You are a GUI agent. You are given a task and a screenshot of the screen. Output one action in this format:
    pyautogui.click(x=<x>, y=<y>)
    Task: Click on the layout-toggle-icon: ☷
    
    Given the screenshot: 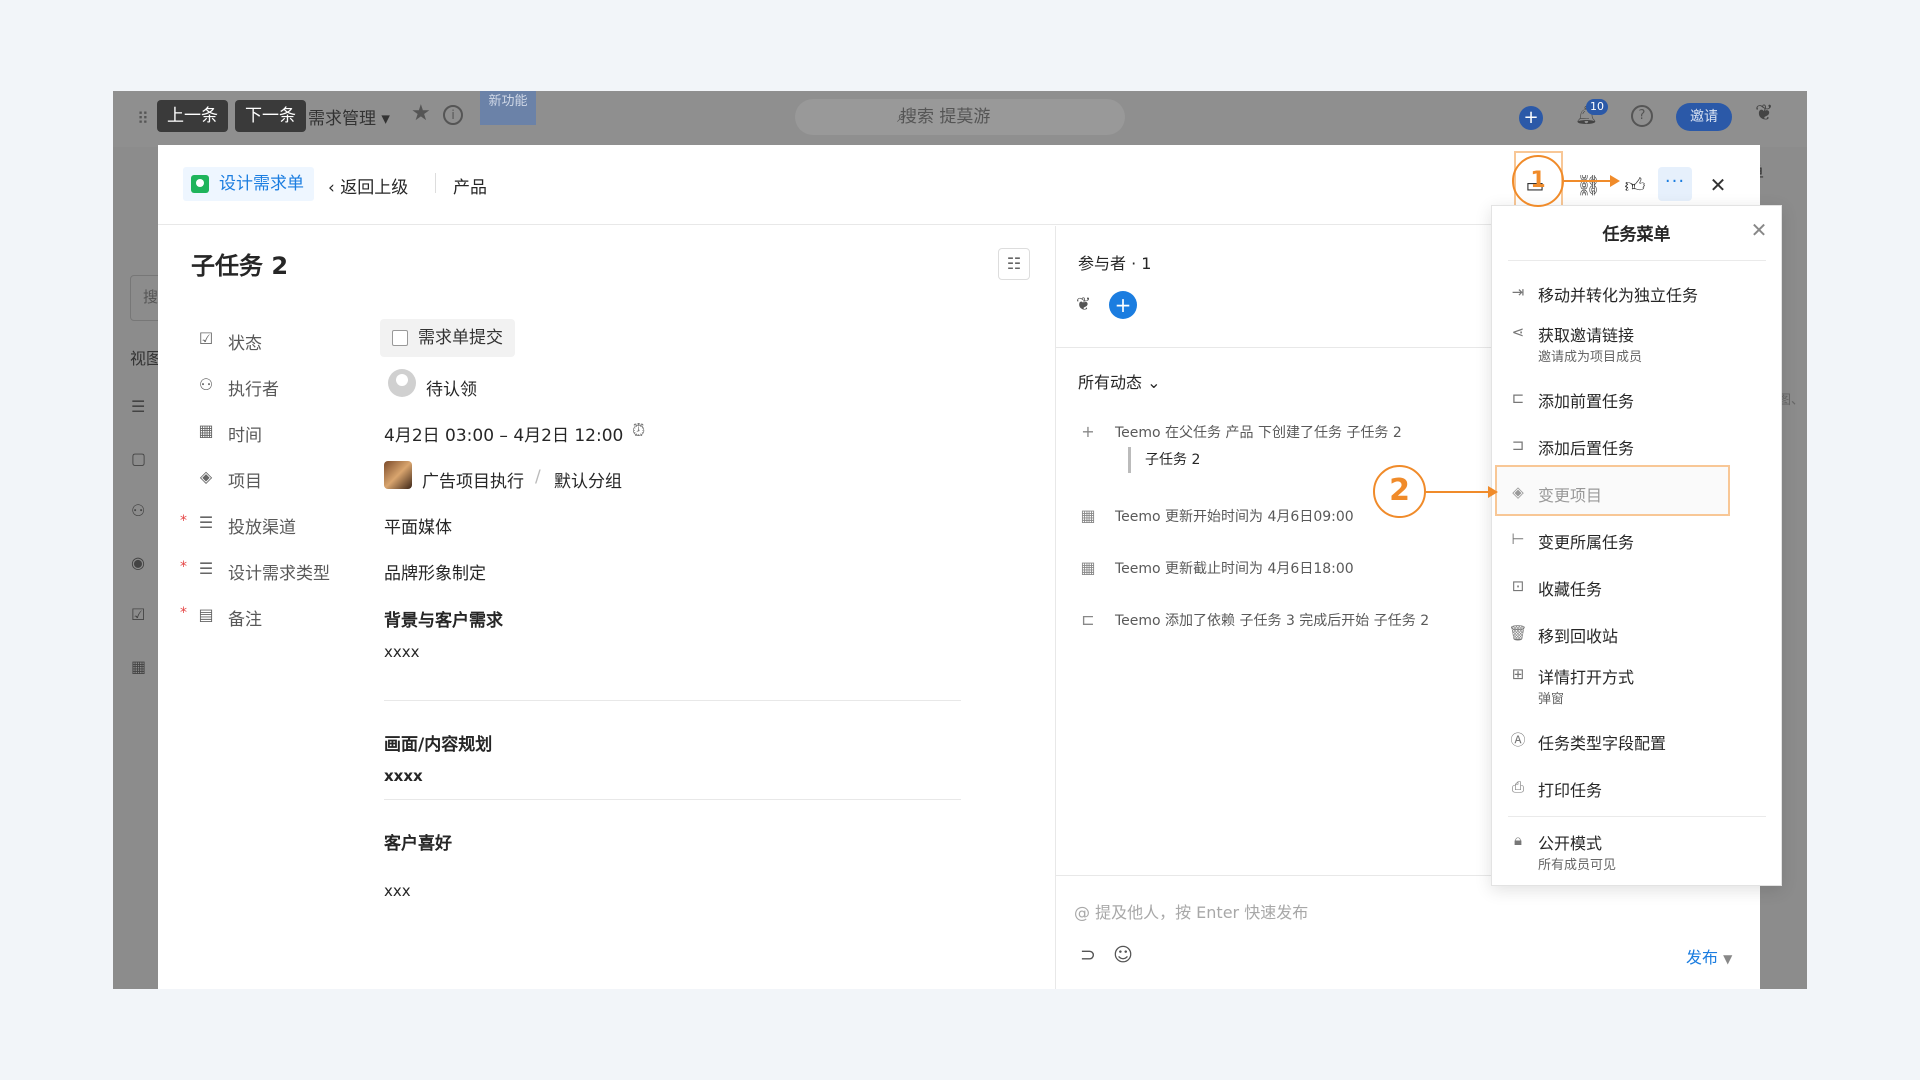 What is the action you would take?
    pyautogui.click(x=1014, y=264)
    